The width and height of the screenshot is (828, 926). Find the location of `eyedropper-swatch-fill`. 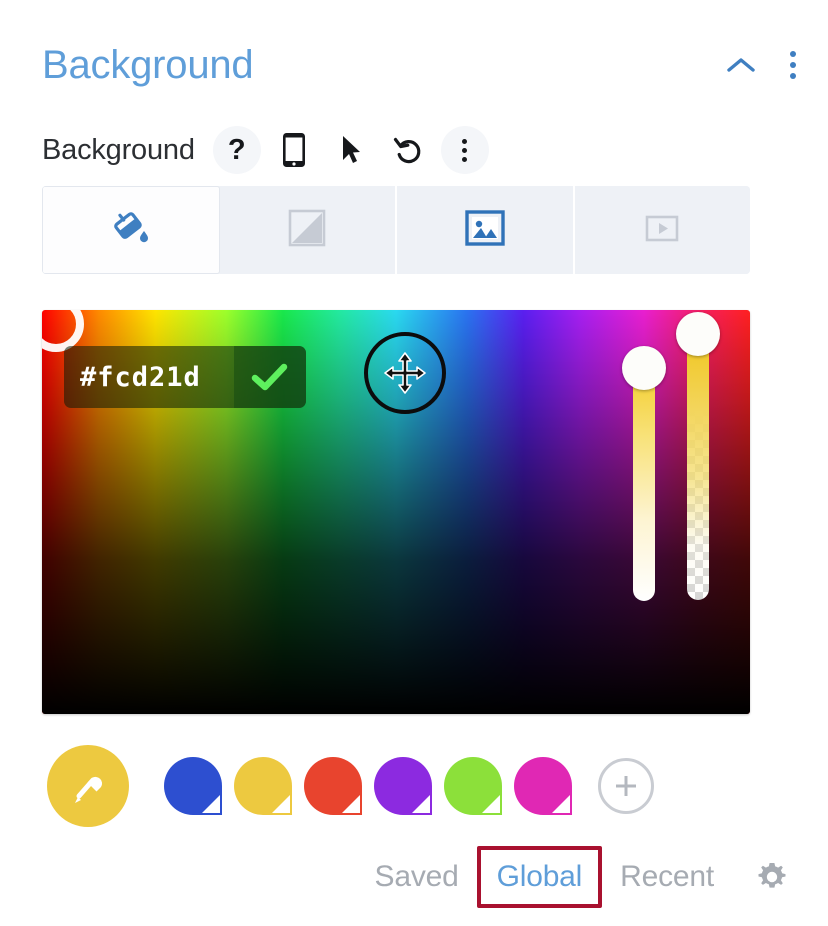

eyedropper-swatch-fill is located at coordinates (88, 786).